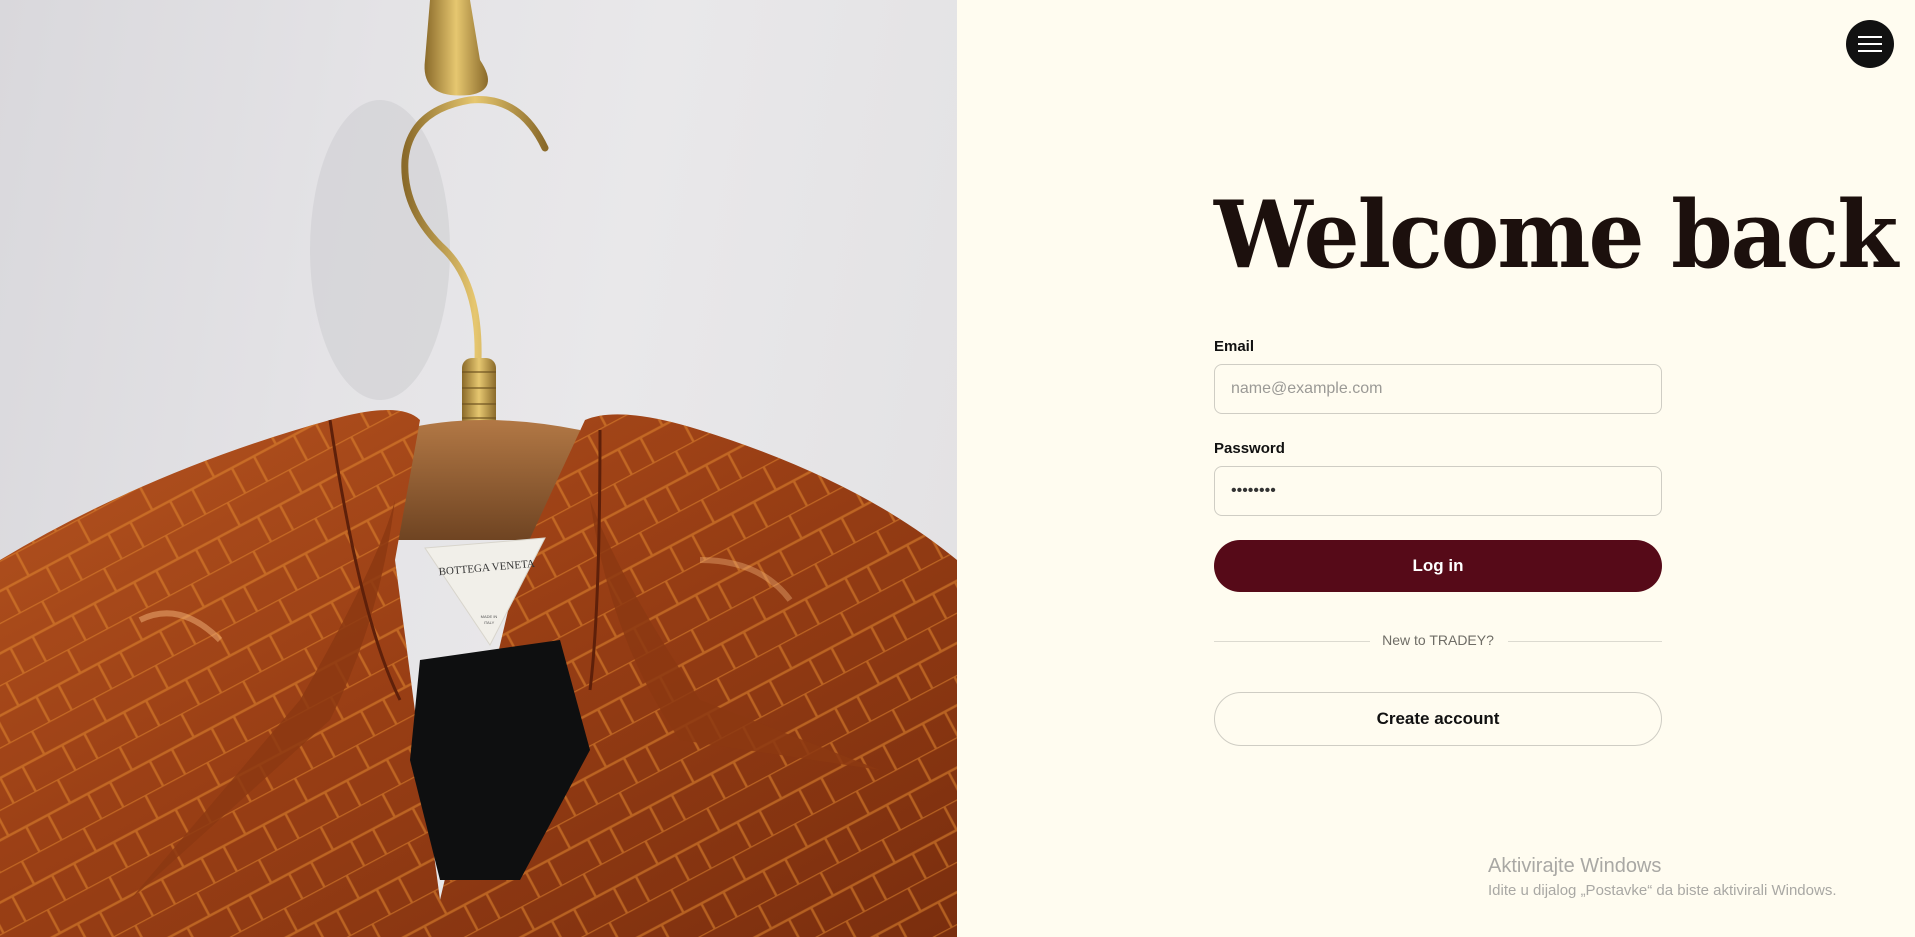 This screenshot has width=1915, height=937. I want to click on divider-text: New to TRADEY?, so click(1438, 640).